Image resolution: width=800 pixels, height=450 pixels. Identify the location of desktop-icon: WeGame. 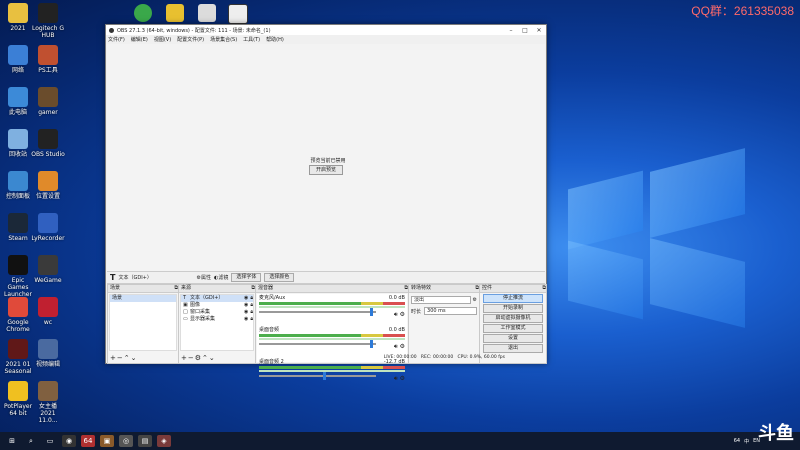
(48, 269).